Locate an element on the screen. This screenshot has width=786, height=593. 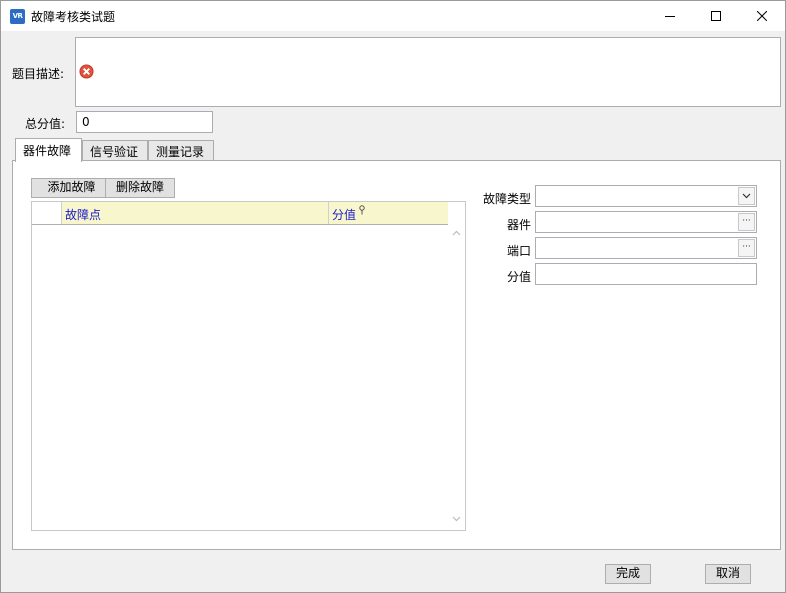
cancel-button: 取消 is located at coordinates (728, 574).